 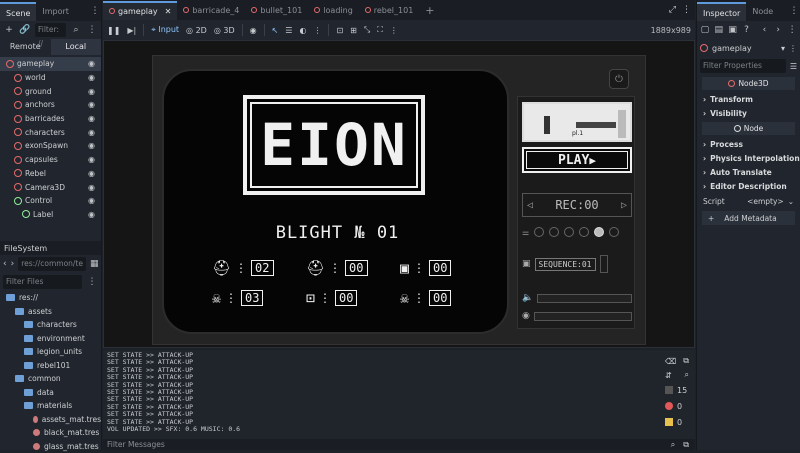 I want to click on tree-node: capsules◉, so click(x=50, y=160).